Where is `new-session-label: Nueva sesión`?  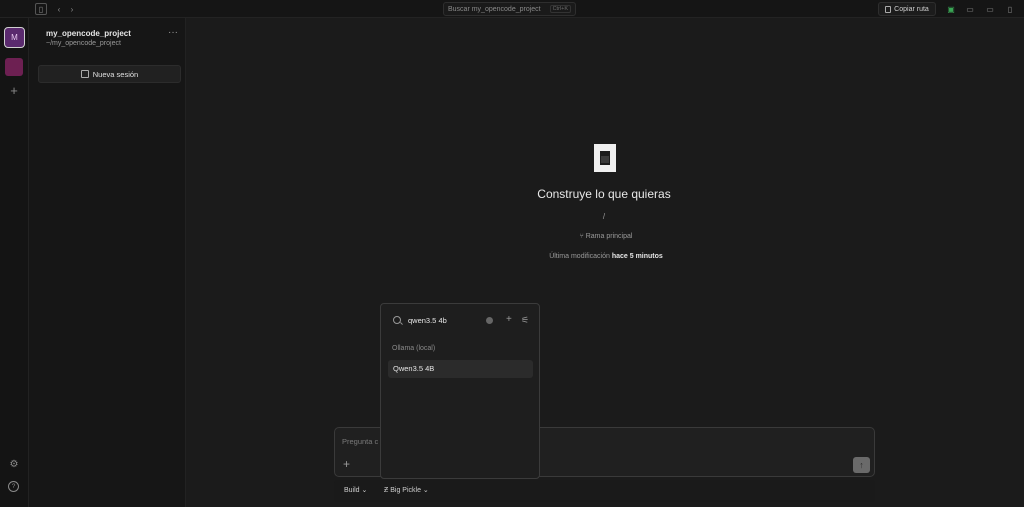
new-session-label: Nueva sesión is located at coordinates (115, 74).